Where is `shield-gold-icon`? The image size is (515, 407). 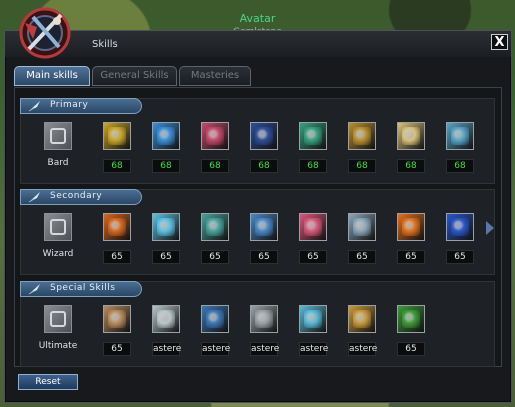 shield-gold-icon is located at coordinates (264, 136).